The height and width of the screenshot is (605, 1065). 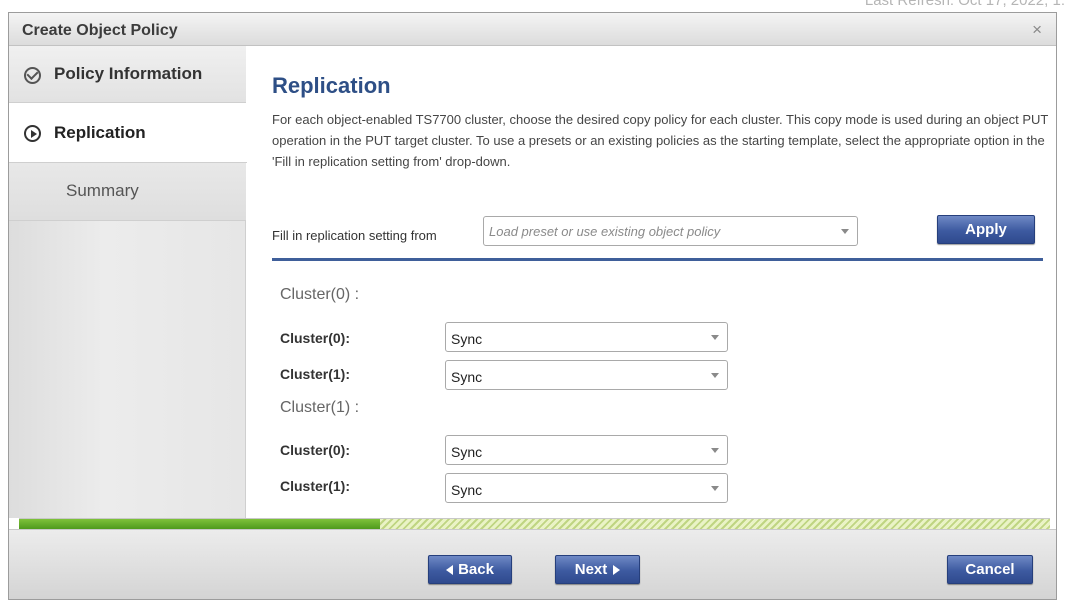 I want to click on cluster-1-row-0-label: Cluster(0):, so click(x=315, y=450).